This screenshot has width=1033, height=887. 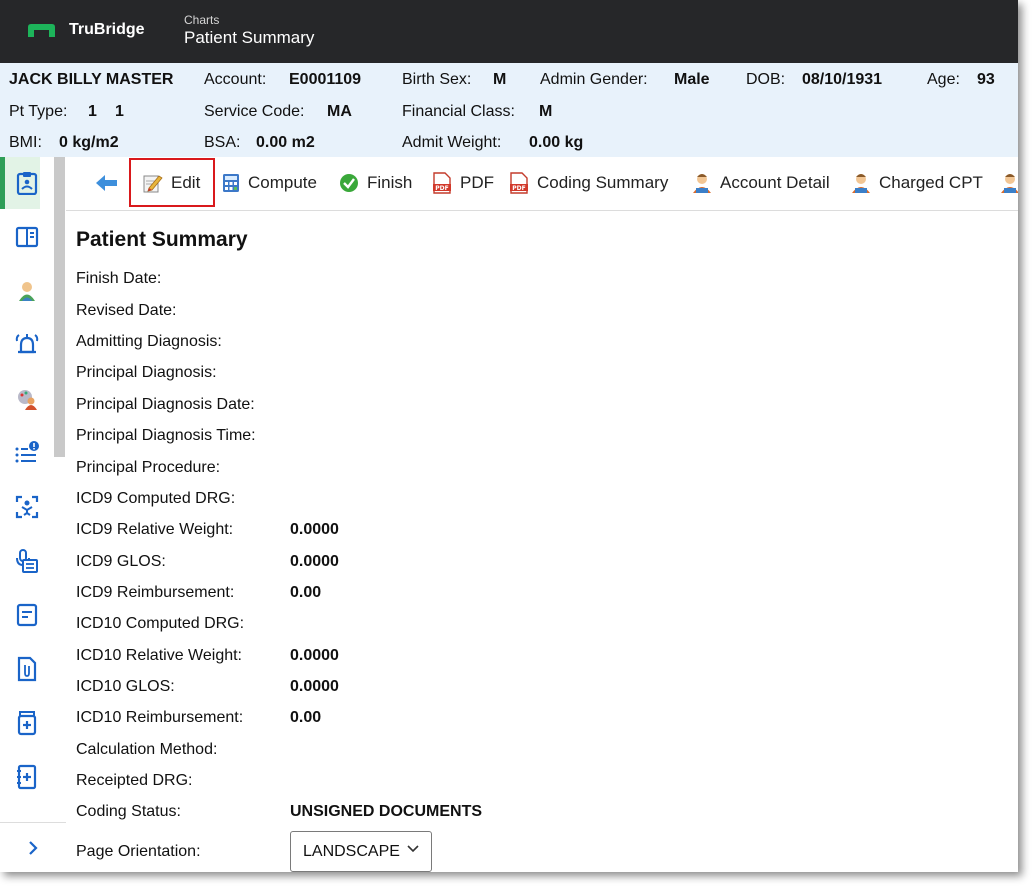 What do you see at coordinates (27, 561) in the screenshot?
I see `microphone-doc-icon` at bounding box center [27, 561].